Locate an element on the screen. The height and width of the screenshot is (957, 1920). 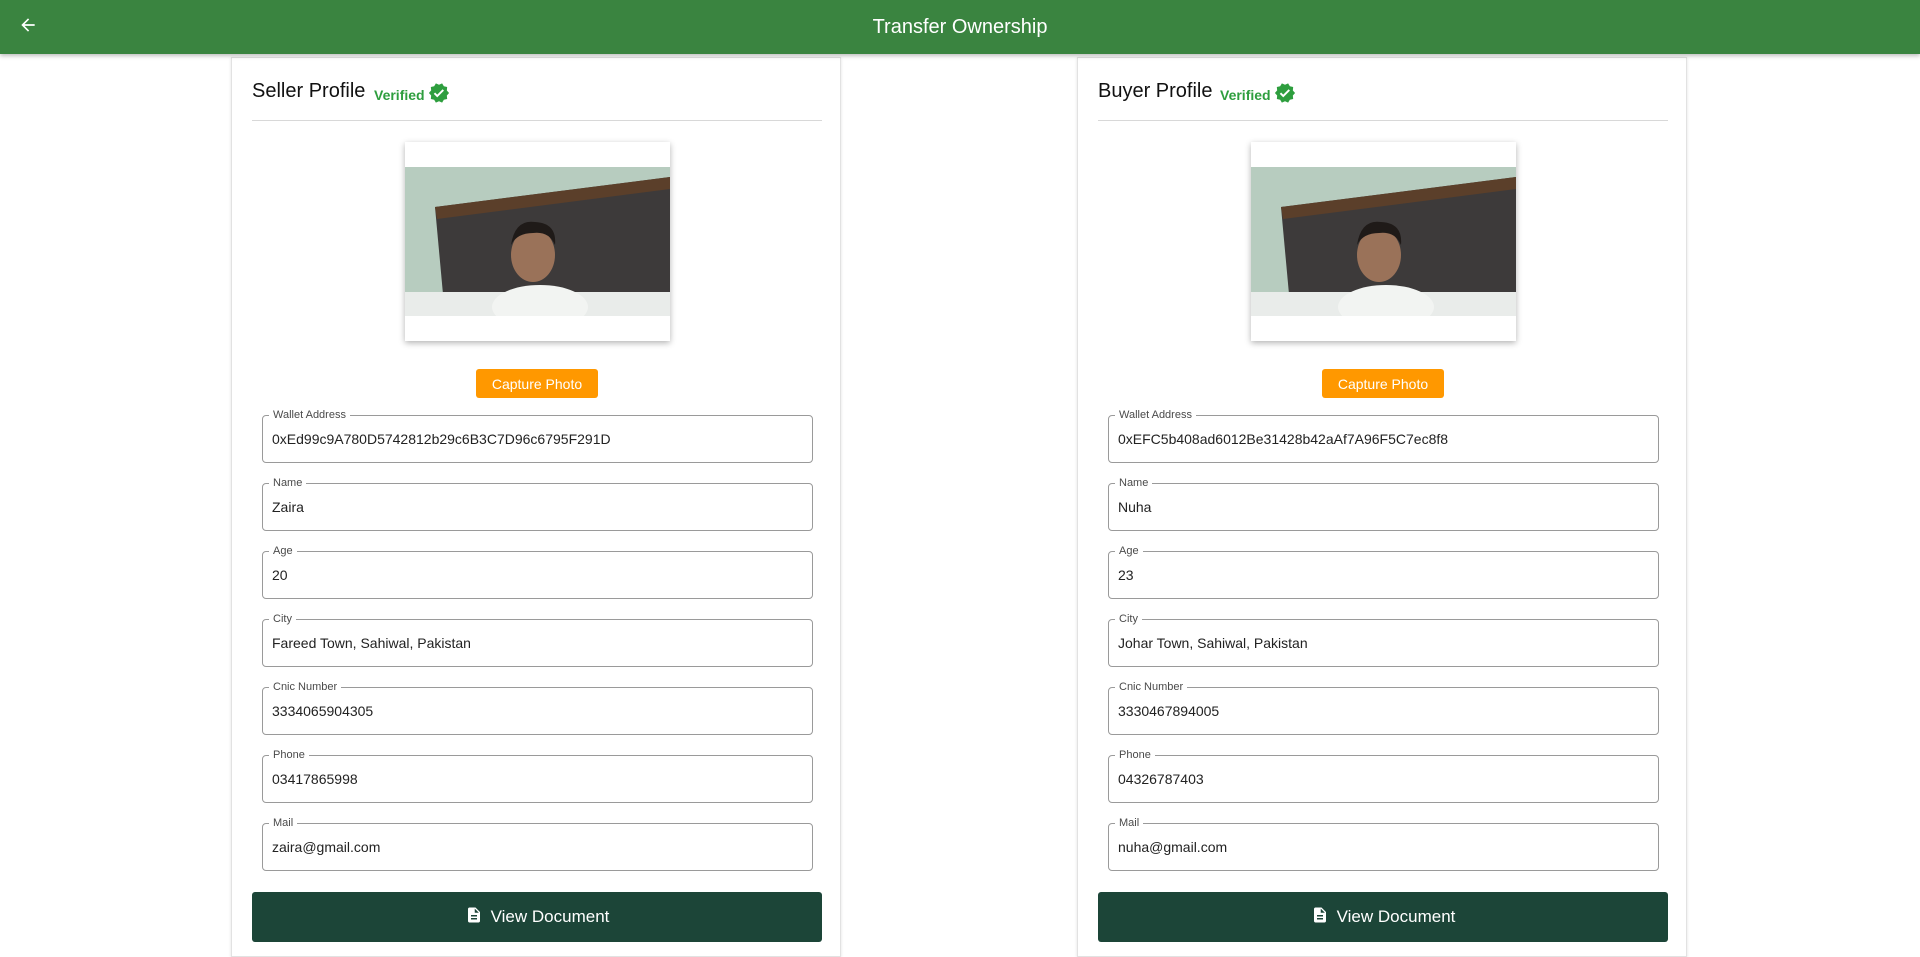
seller-name-field: Name is located at coordinates (537, 503).